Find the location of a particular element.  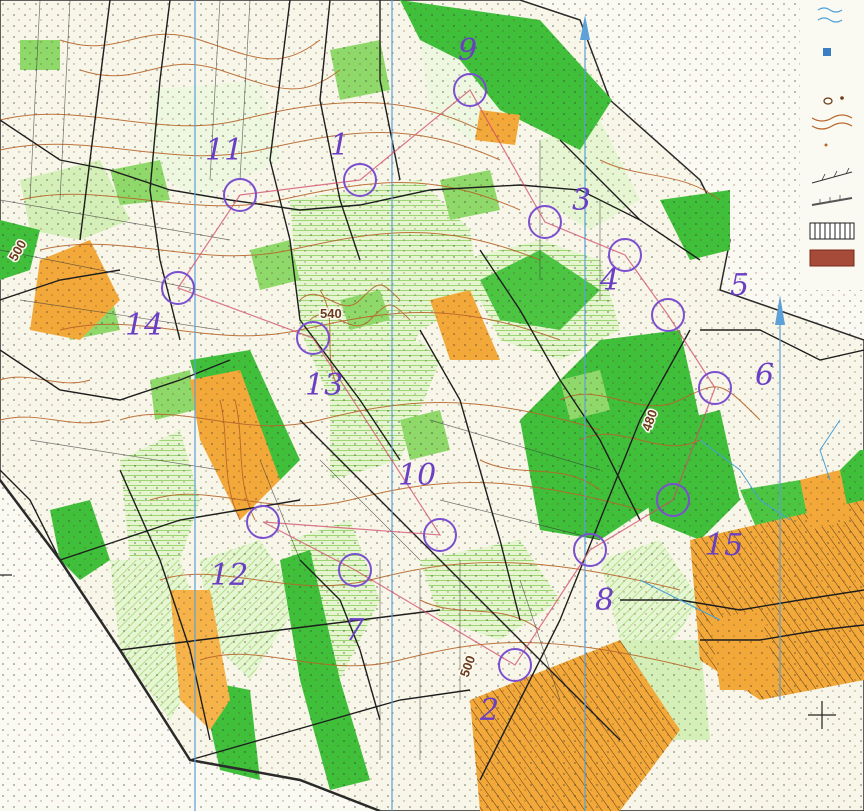

map-legend is located at coordinates (832, 145).